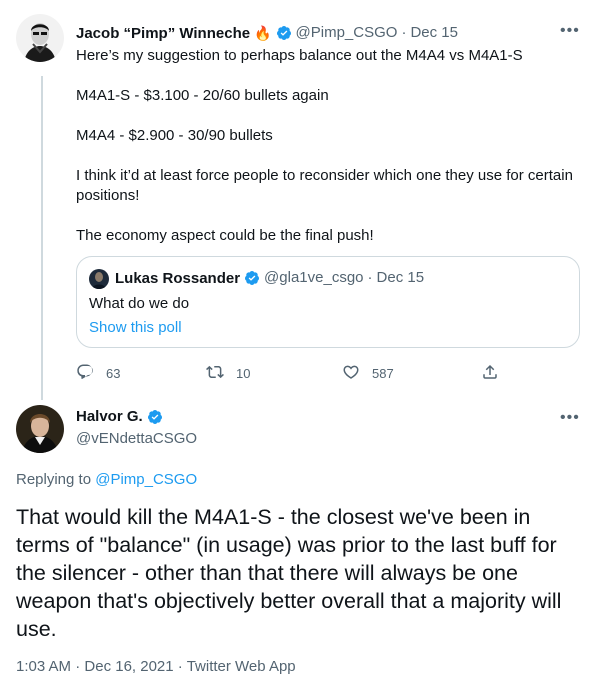 Image resolution: width=593 pixels, height=688 pixels. What do you see at coordinates (314, 277) in the screenshot?
I see `quote-author-handle: @gla1ve_csgo` at bounding box center [314, 277].